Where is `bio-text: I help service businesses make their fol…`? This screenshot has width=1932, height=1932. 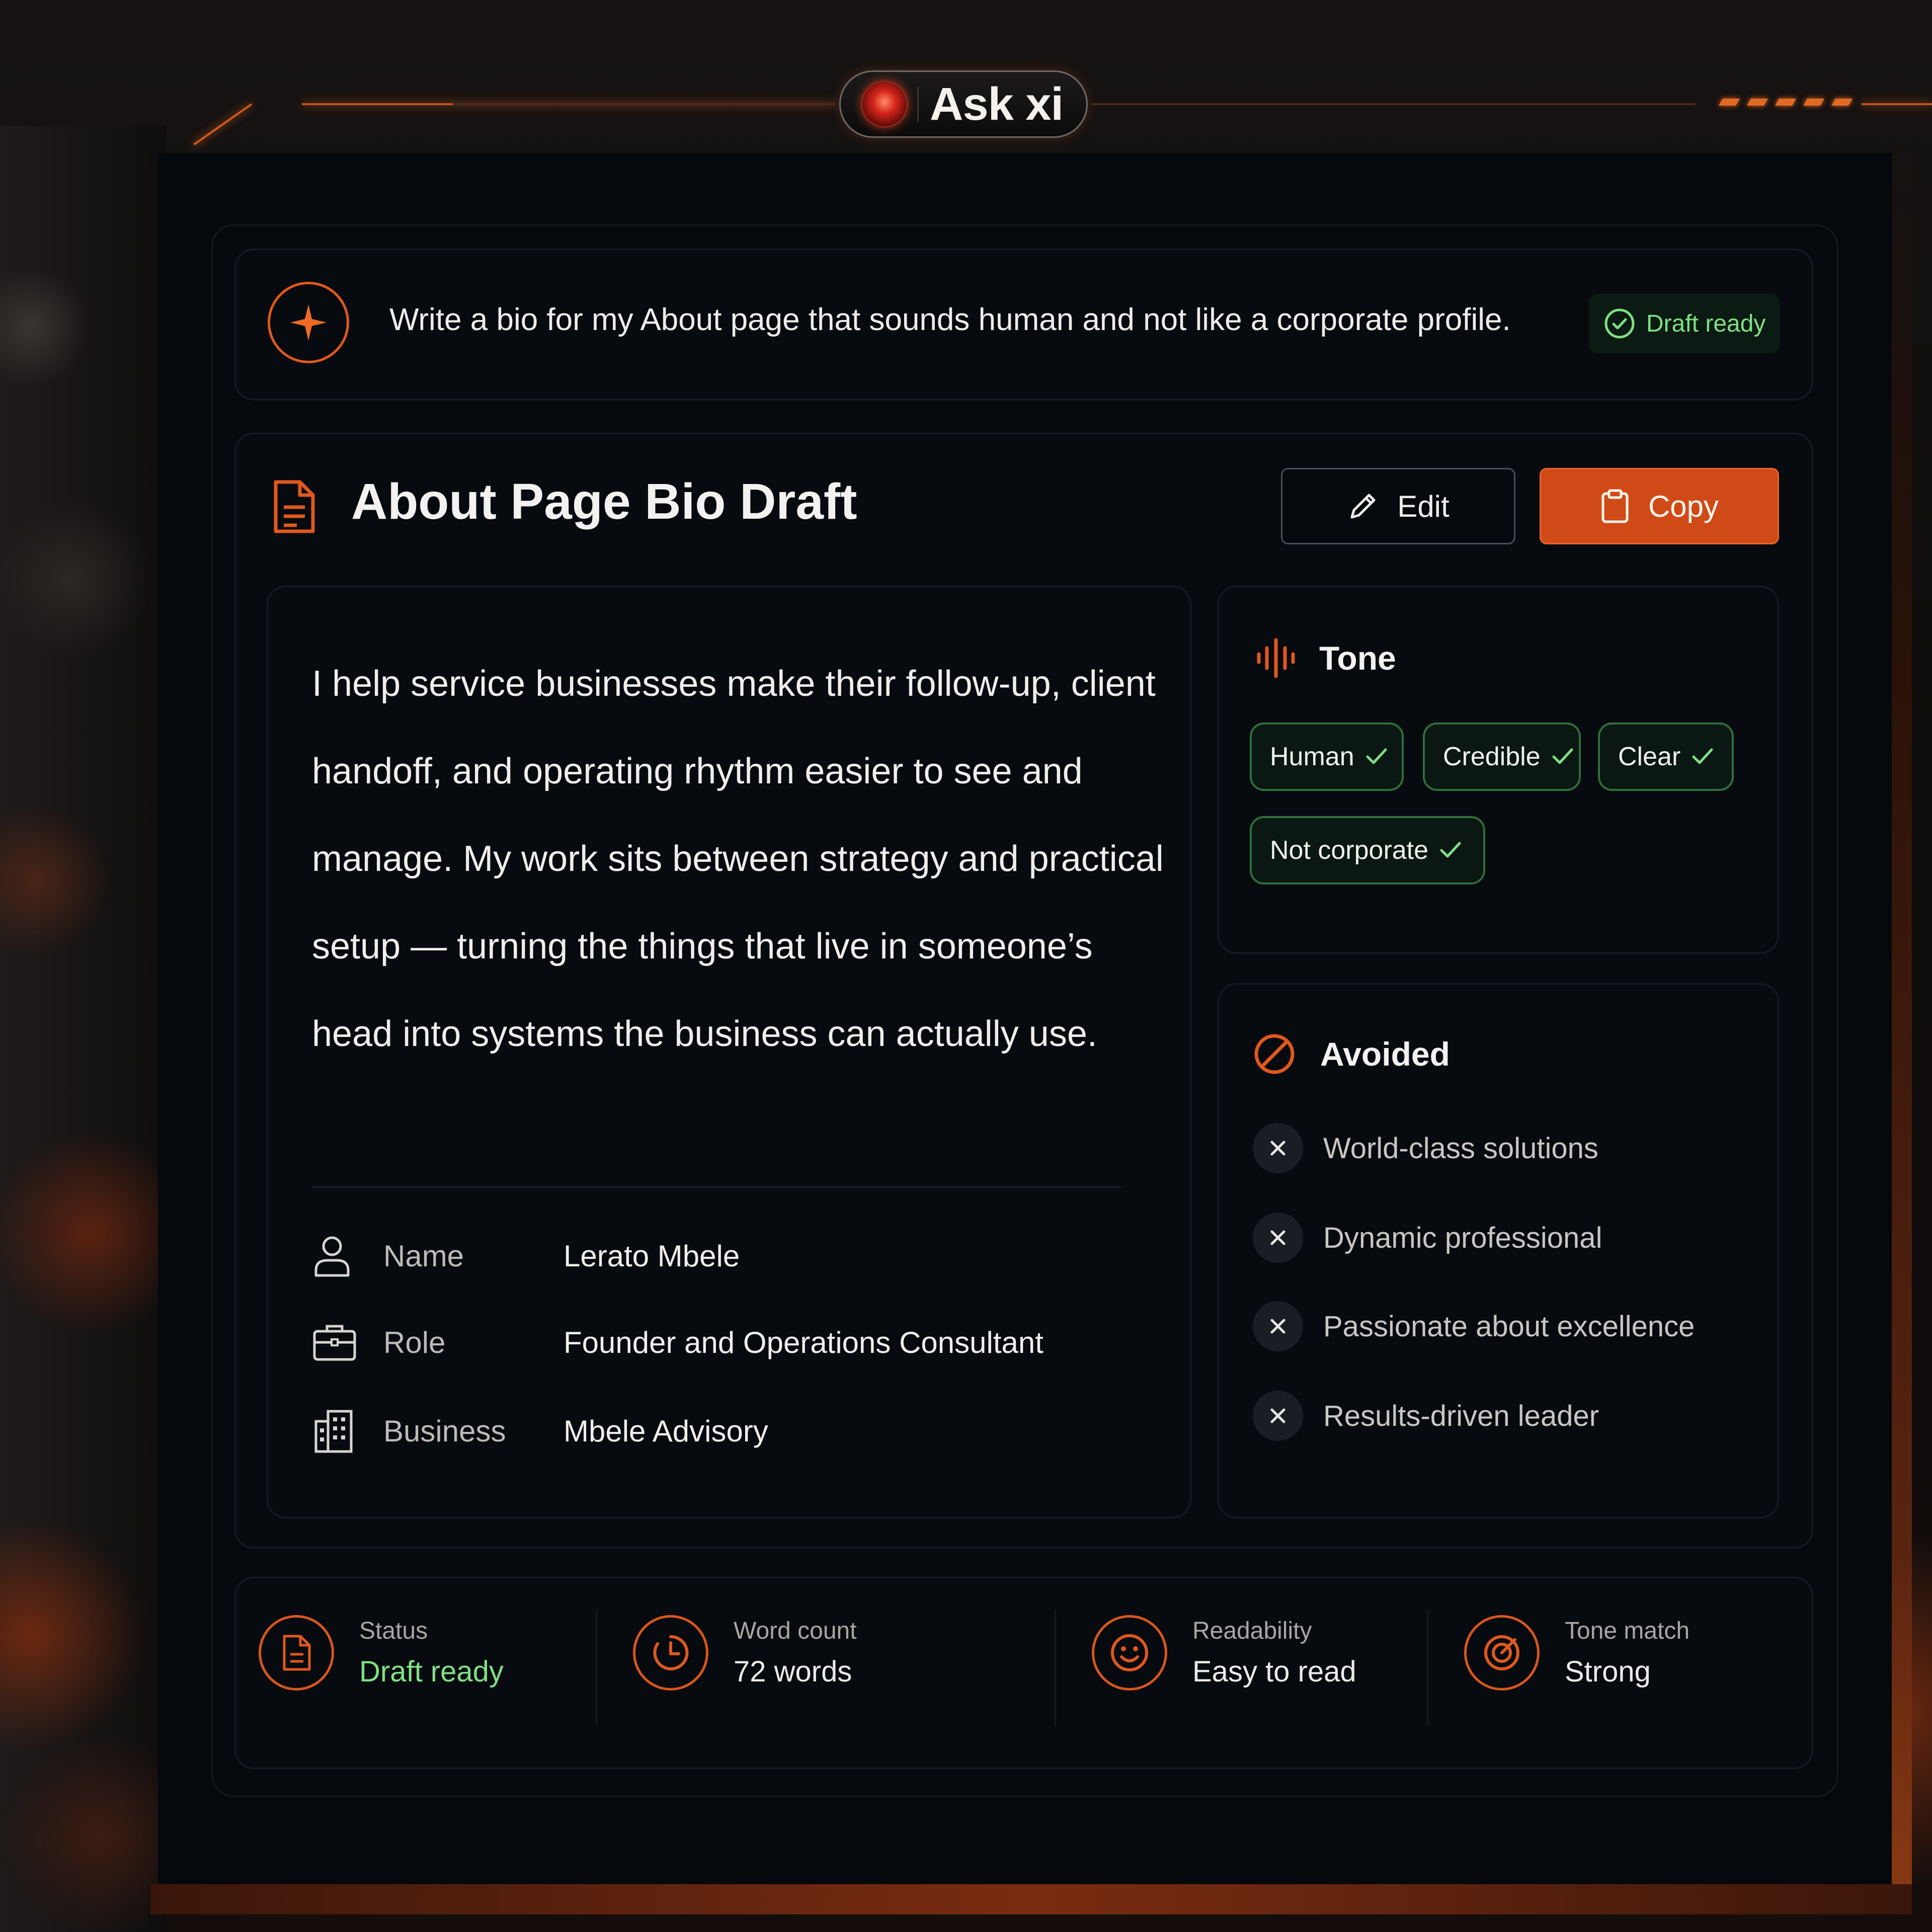 bio-text: I help service businesses make their fol… is located at coordinates (738, 859).